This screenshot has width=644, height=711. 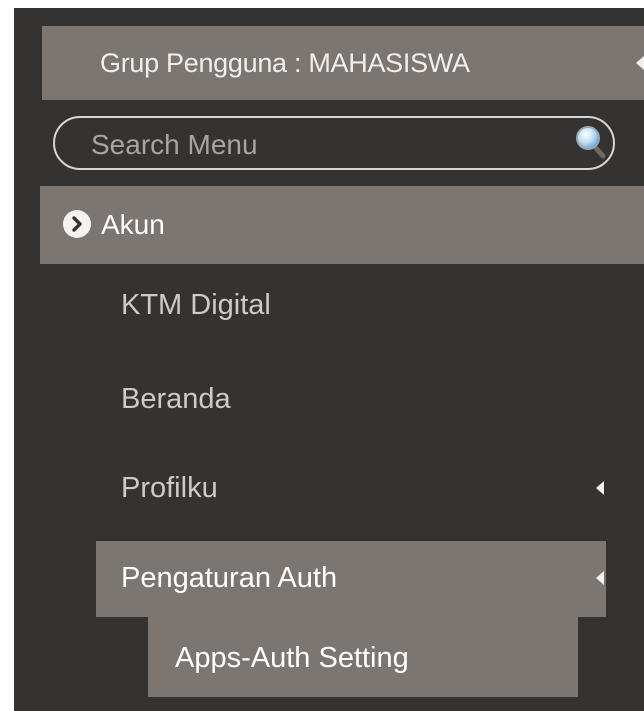 What do you see at coordinates (292, 658) in the screenshot?
I see `submenu-item-label: Apps-Auth Setting` at bounding box center [292, 658].